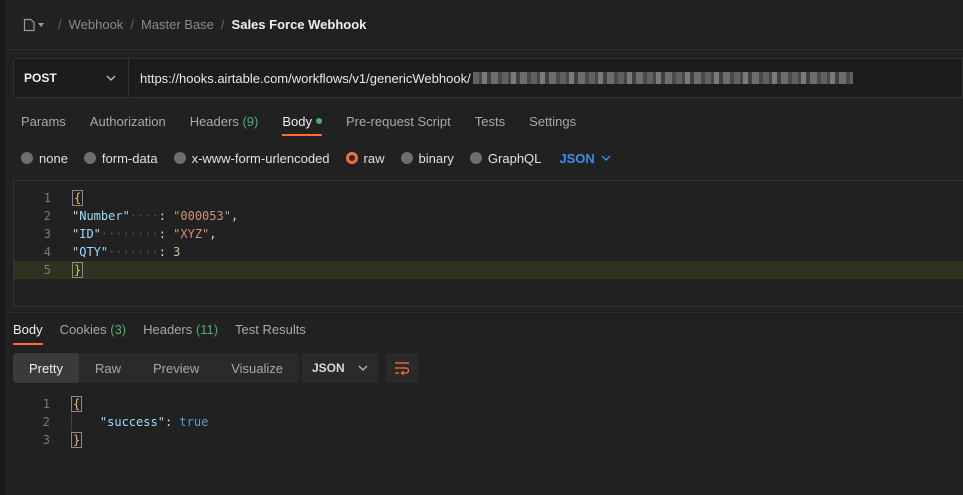  Describe the element at coordinates (141, 216) in the screenshot. I see `code-line: 2 "Number"····: "000053",` at that location.